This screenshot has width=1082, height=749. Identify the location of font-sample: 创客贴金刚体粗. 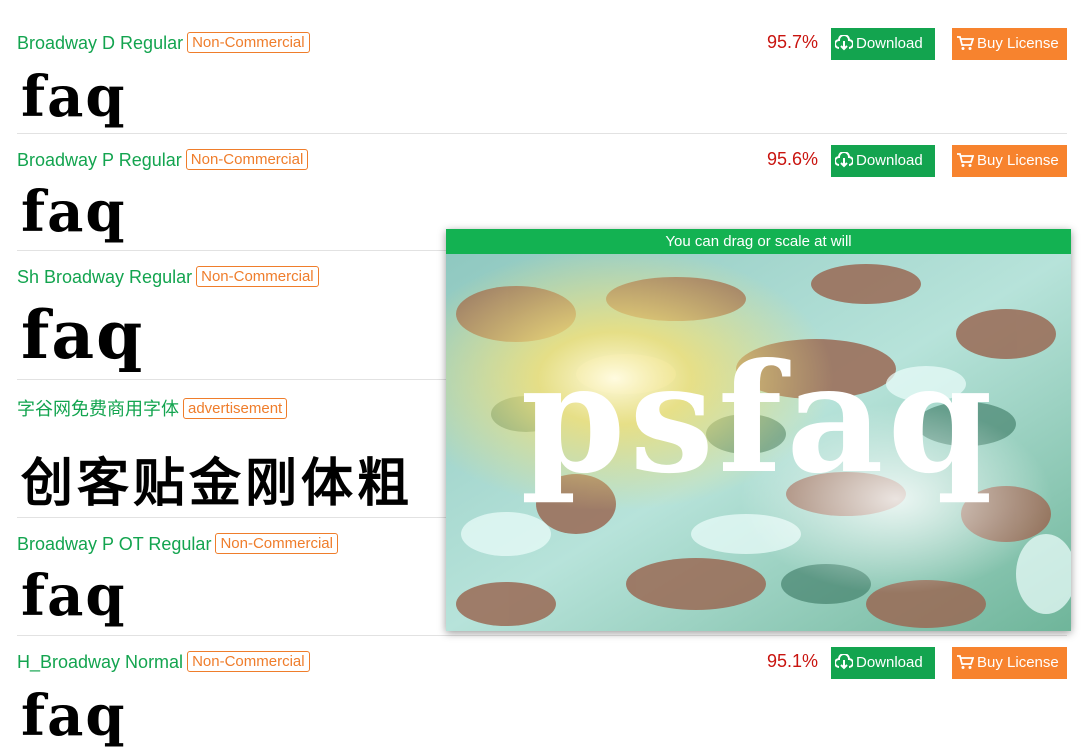
(217, 484).